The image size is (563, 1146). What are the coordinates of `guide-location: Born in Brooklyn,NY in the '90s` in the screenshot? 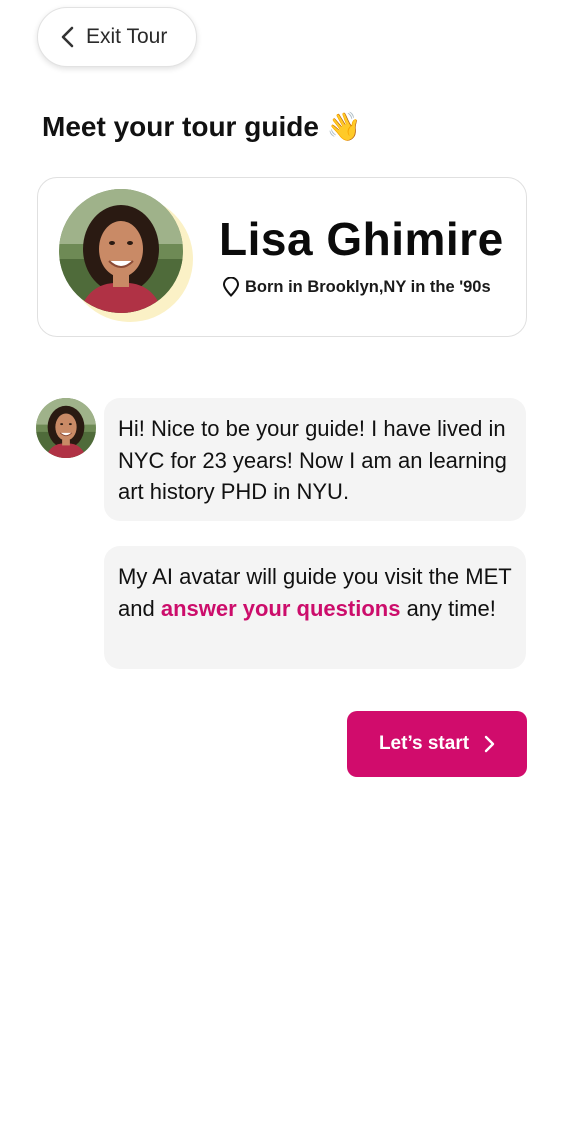 It's located at (356, 287).